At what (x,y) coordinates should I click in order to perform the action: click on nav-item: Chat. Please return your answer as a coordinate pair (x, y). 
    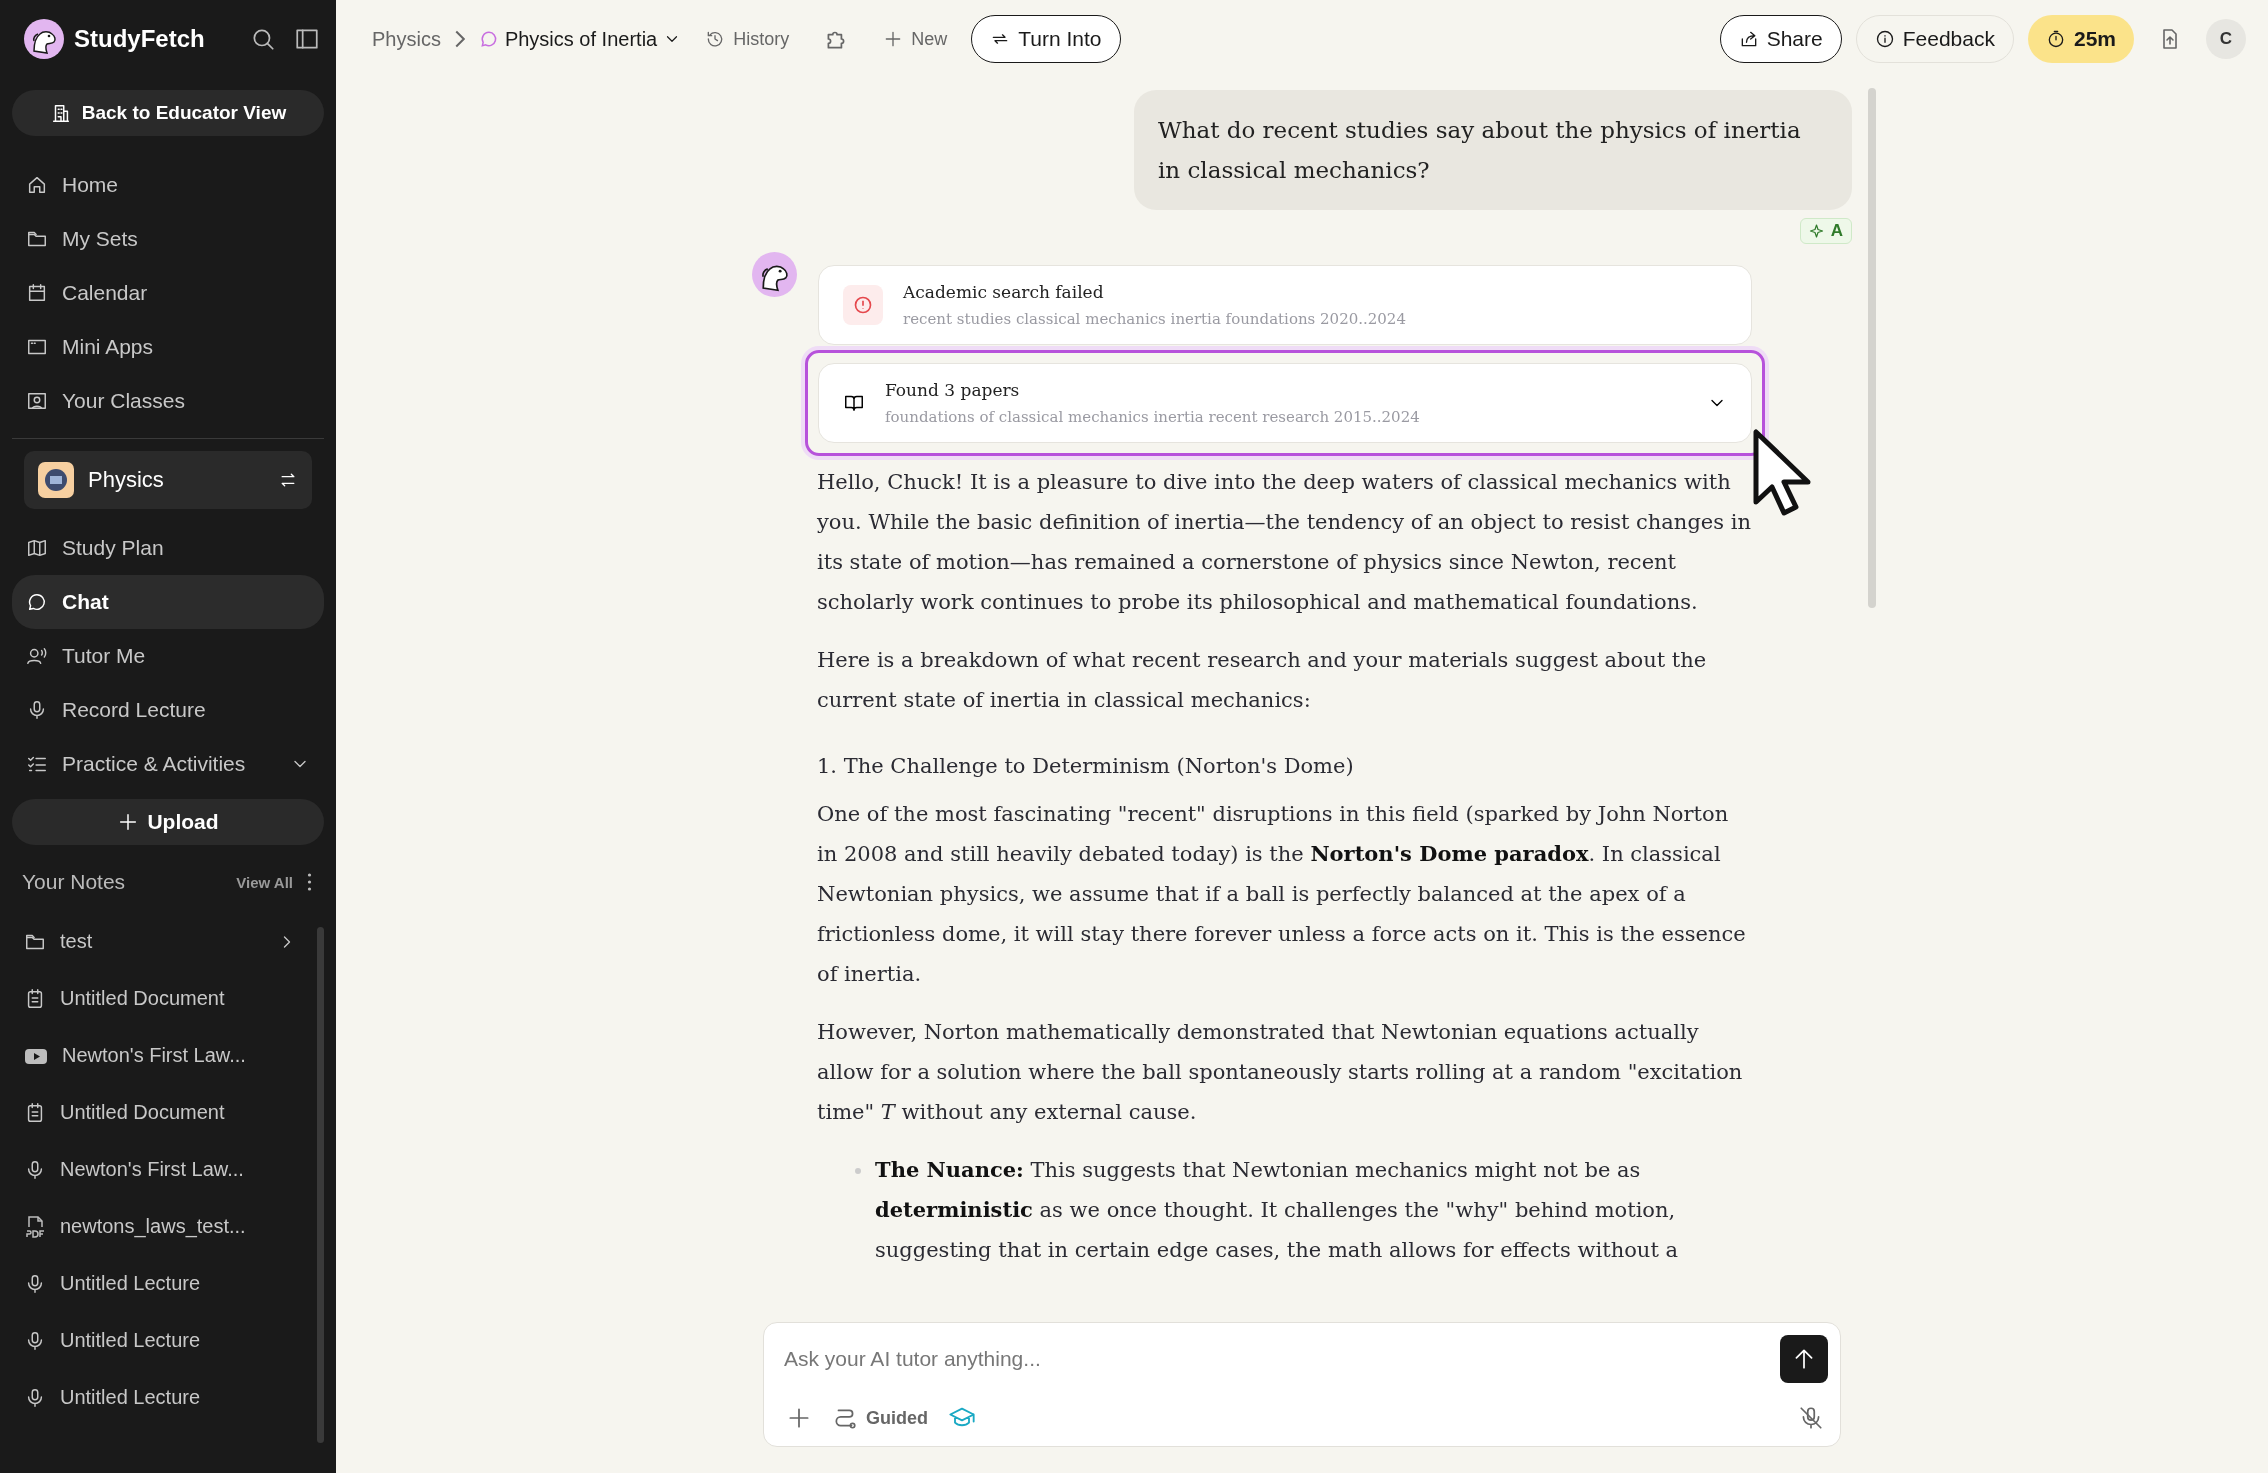
    Looking at the image, I should click on (168, 602).